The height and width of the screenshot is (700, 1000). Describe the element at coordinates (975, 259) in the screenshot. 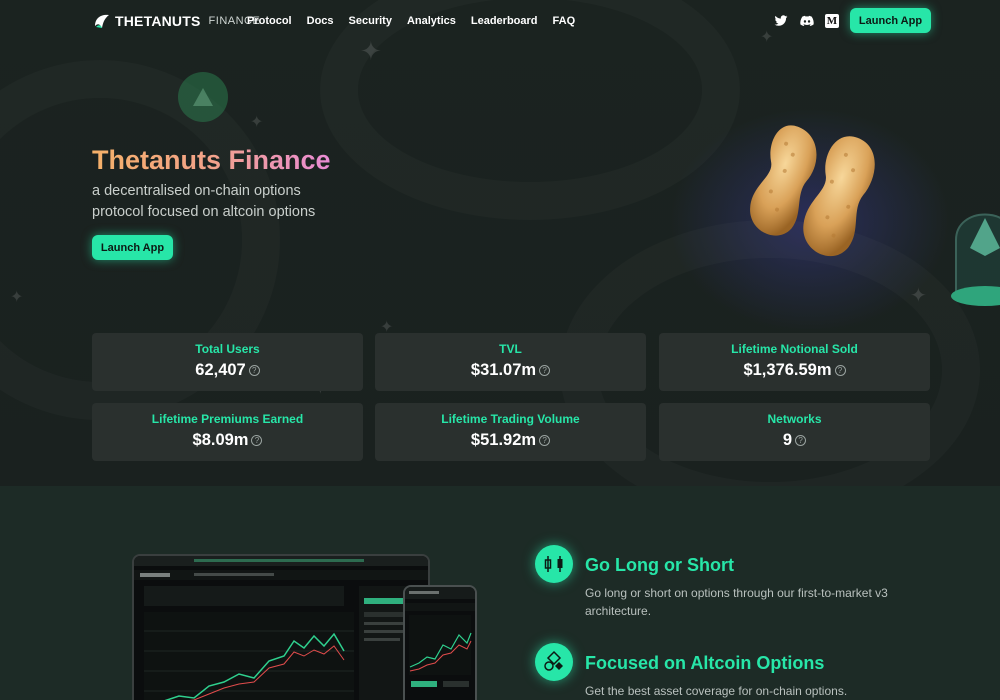

I see `ethereum-dome-illustration` at that location.